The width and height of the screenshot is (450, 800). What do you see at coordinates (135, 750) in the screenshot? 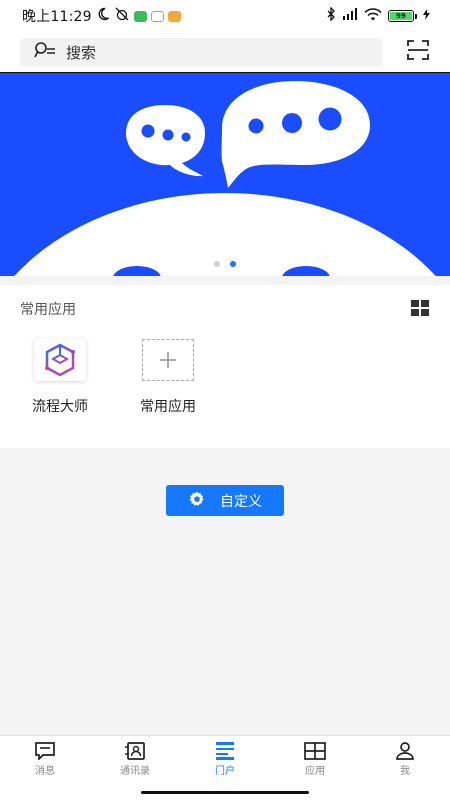
I see `contacts-icon` at bounding box center [135, 750].